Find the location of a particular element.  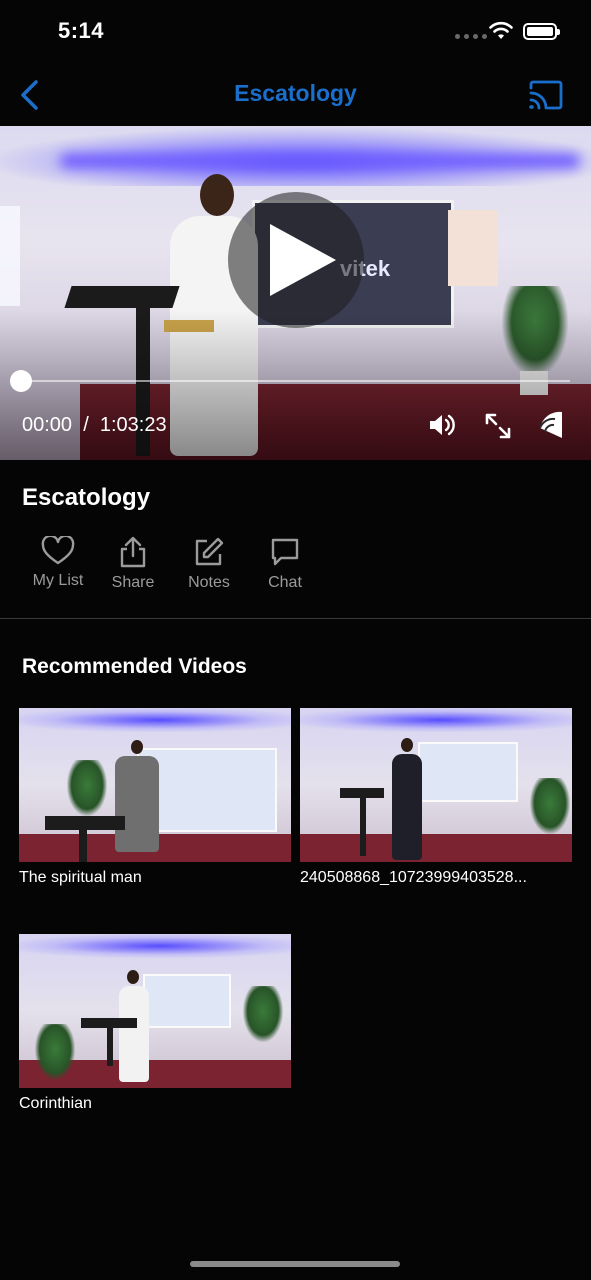

current-time: 00:00 is located at coordinates (47, 425).